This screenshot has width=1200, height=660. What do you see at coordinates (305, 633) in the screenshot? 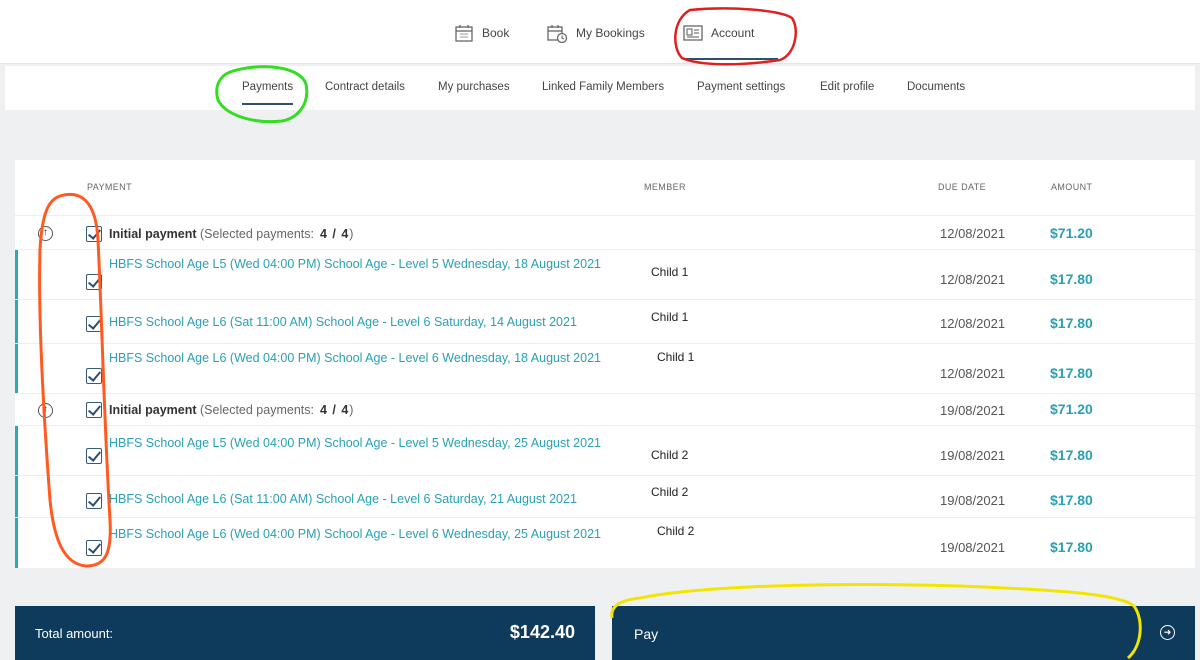
I see `total-amount-bar: Total amount: $142.40` at bounding box center [305, 633].